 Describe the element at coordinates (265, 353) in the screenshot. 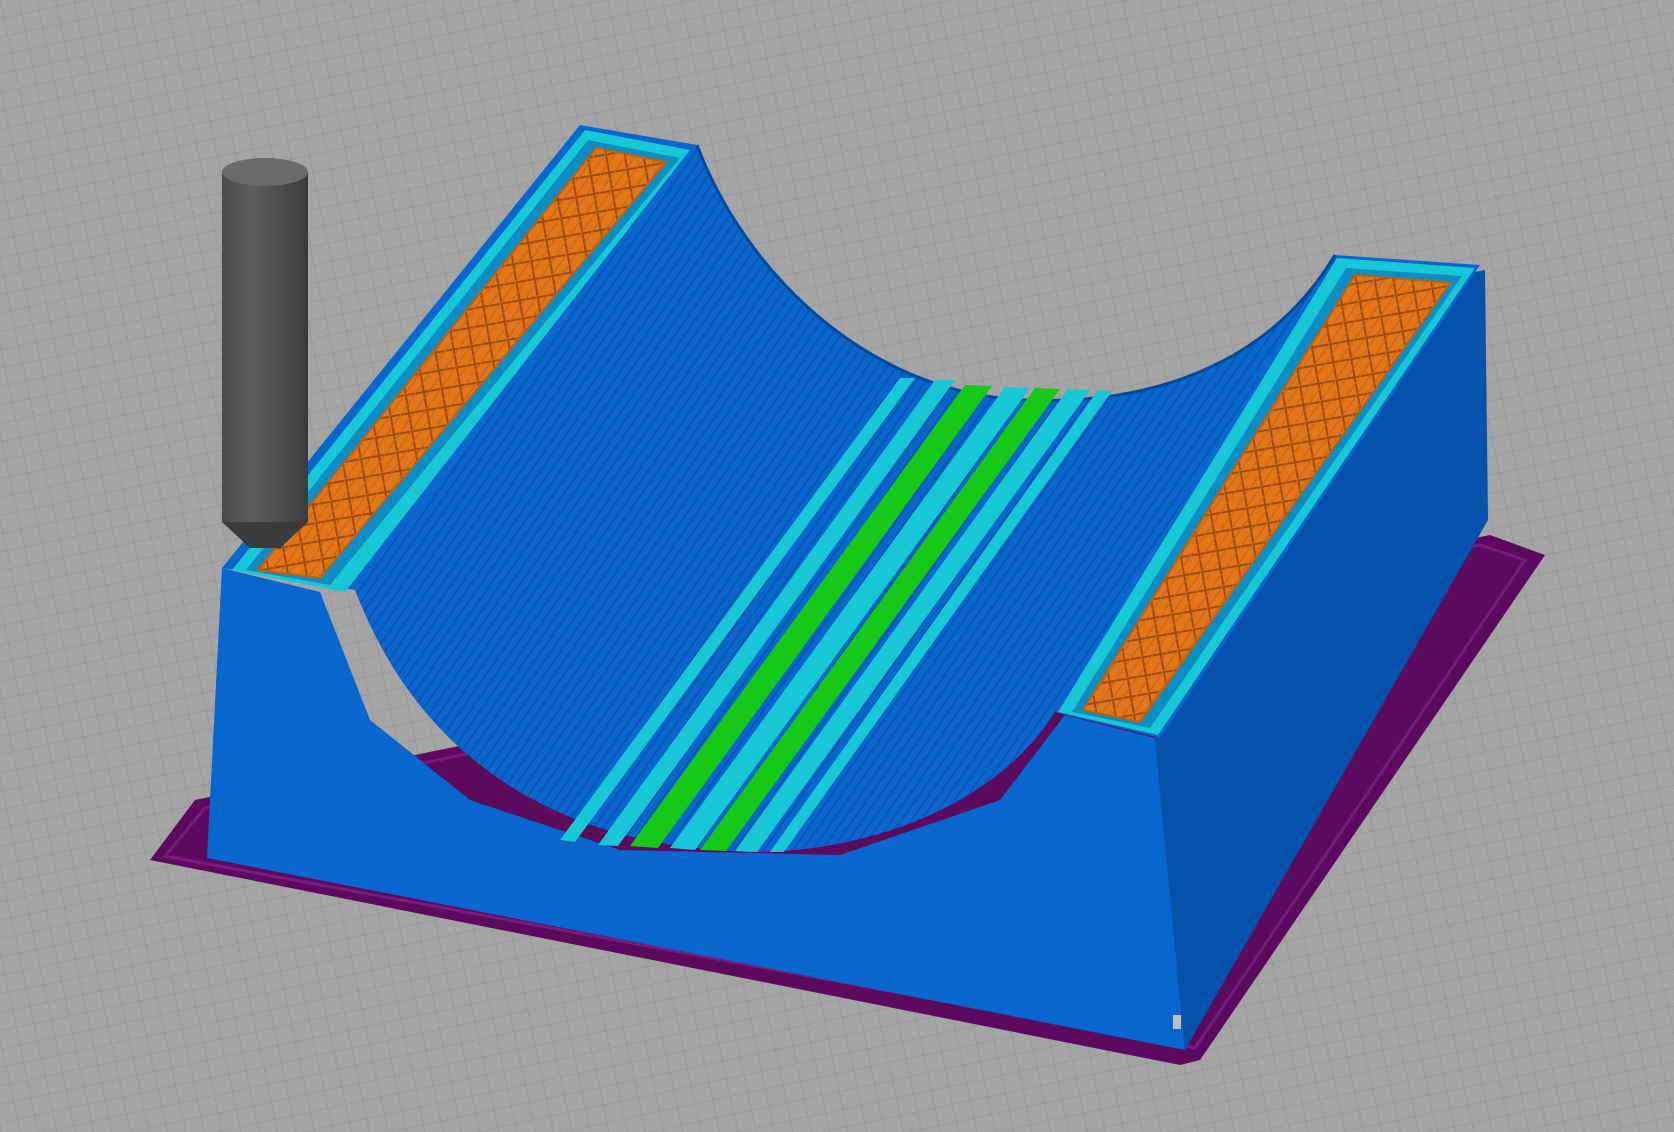

I see `nozzle-icon` at that location.